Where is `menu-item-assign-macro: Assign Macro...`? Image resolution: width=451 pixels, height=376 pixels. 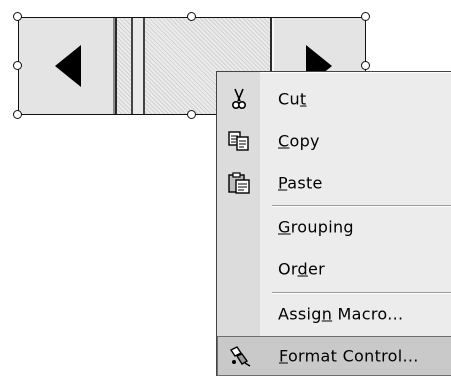
menu-item-assign-macro: Assign Macro... is located at coordinates (334, 314).